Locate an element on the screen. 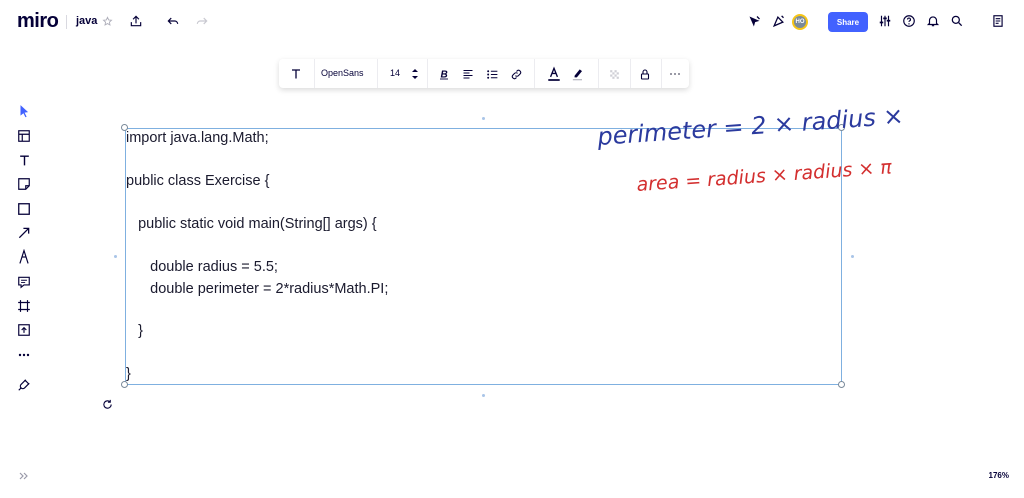  avatar: HO is located at coordinates (800, 22).